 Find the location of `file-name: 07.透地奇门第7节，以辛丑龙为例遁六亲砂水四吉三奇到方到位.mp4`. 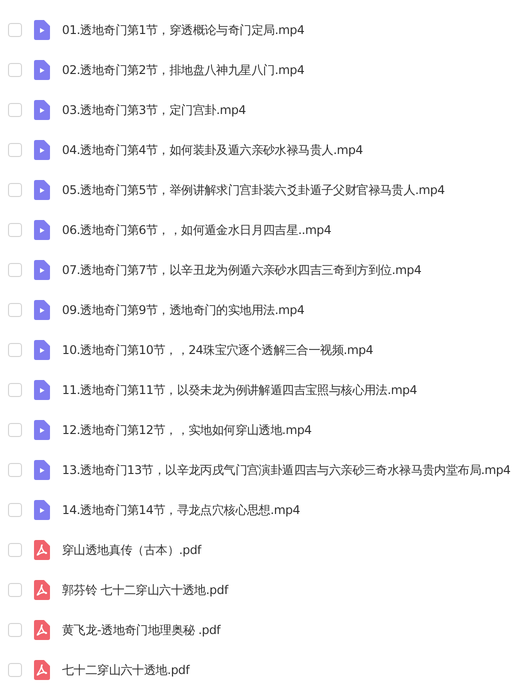

file-name: 07.透地奇门第7节，以辛丑龙为例遁六亲砂水四吉三奇到方到位.mp4 is located at coordinates (242, 270).